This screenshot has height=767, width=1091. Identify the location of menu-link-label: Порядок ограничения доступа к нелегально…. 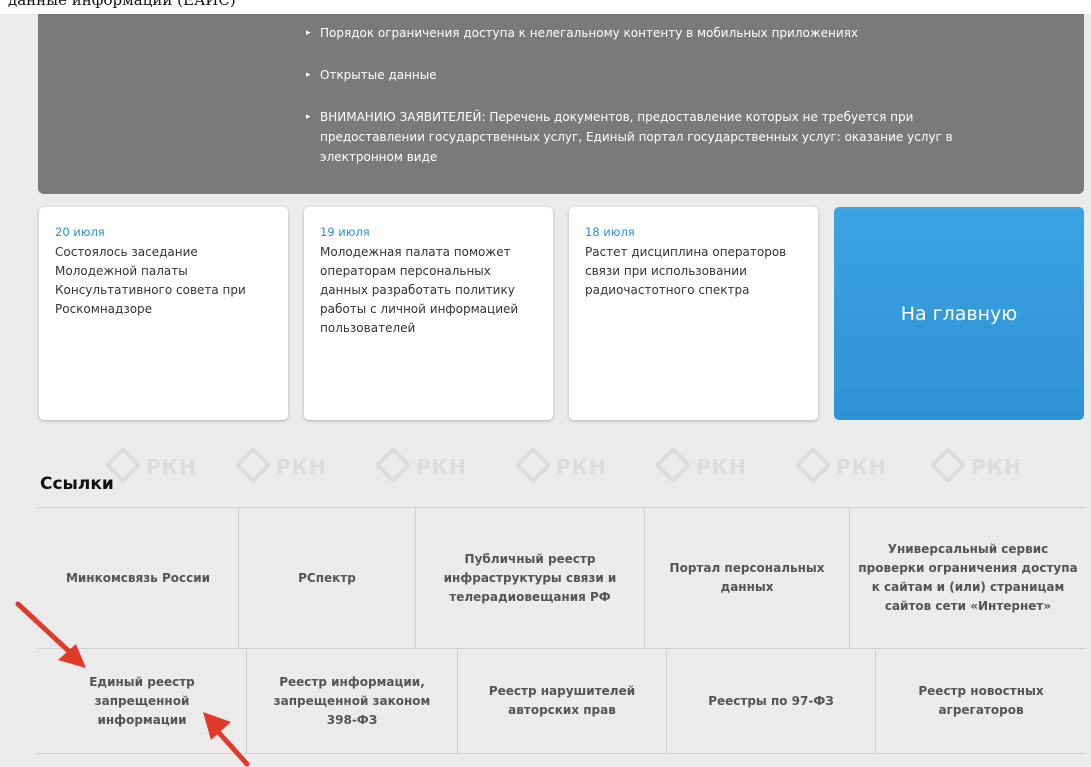
(589, 33).